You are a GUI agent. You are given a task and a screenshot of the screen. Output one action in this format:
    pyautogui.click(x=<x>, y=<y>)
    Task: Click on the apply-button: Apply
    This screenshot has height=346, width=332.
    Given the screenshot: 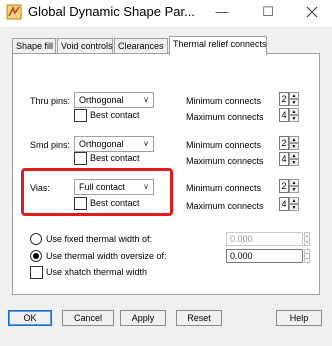 What is the action you would take?
    pyautogui.click(x=143, y=318)
    